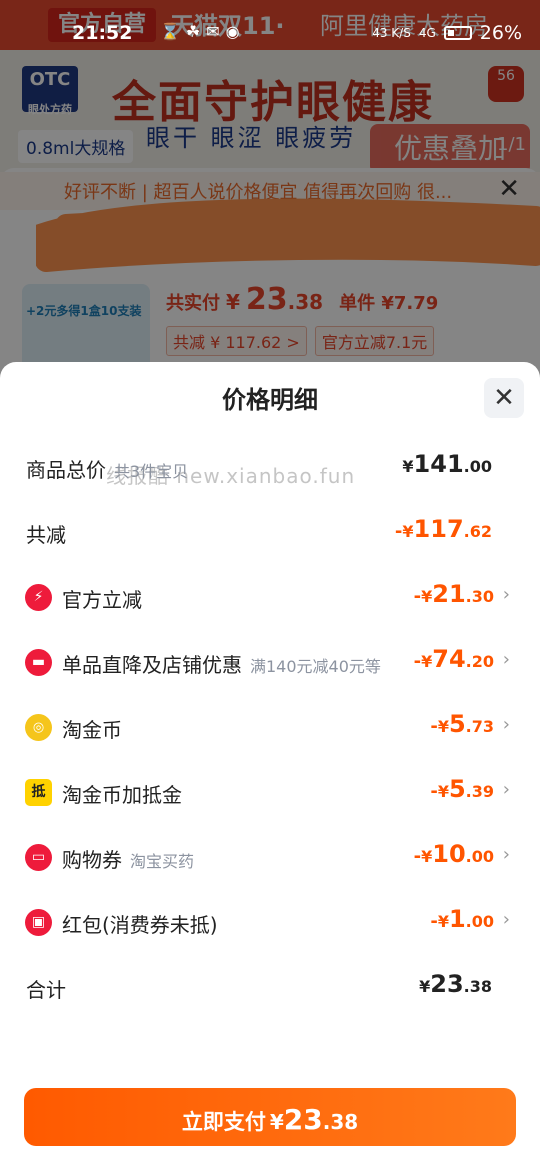 This screenshot has height=1170, width=540. I want to click on row-amount: ¥23.38, so click(455, 984).